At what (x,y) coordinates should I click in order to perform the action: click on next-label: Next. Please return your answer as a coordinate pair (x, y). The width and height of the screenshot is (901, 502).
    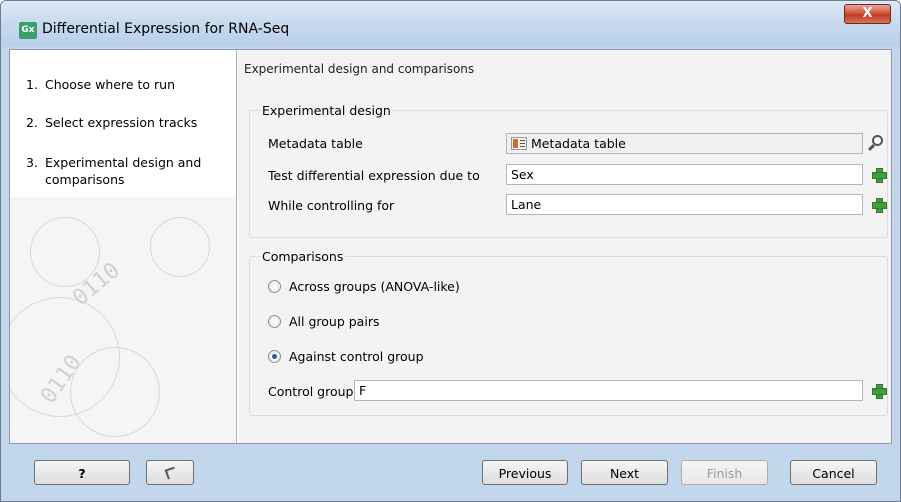
    Looking at the image, I should click on (624, 473).